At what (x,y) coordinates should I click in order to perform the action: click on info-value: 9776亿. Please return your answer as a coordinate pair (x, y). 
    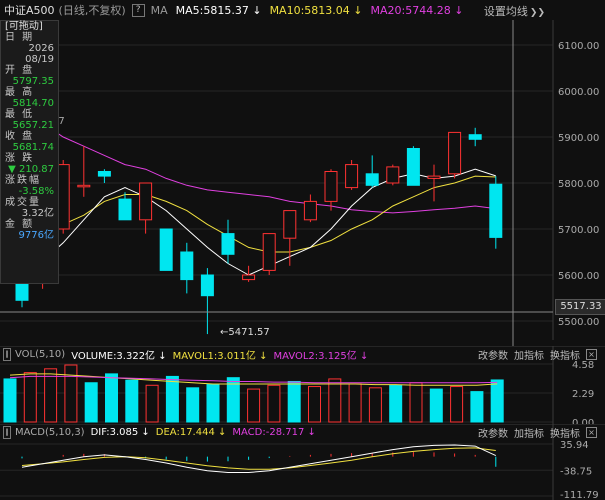
    Looking at the image, I should click on (36, 235).